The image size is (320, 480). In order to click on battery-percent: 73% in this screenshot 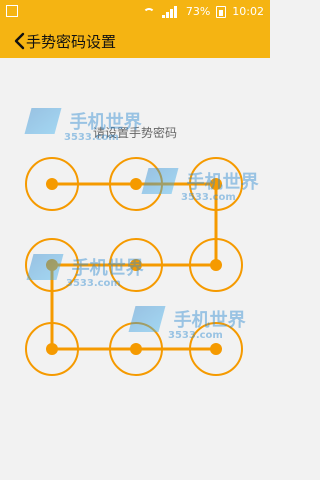, I will do `click(198, 11)`.